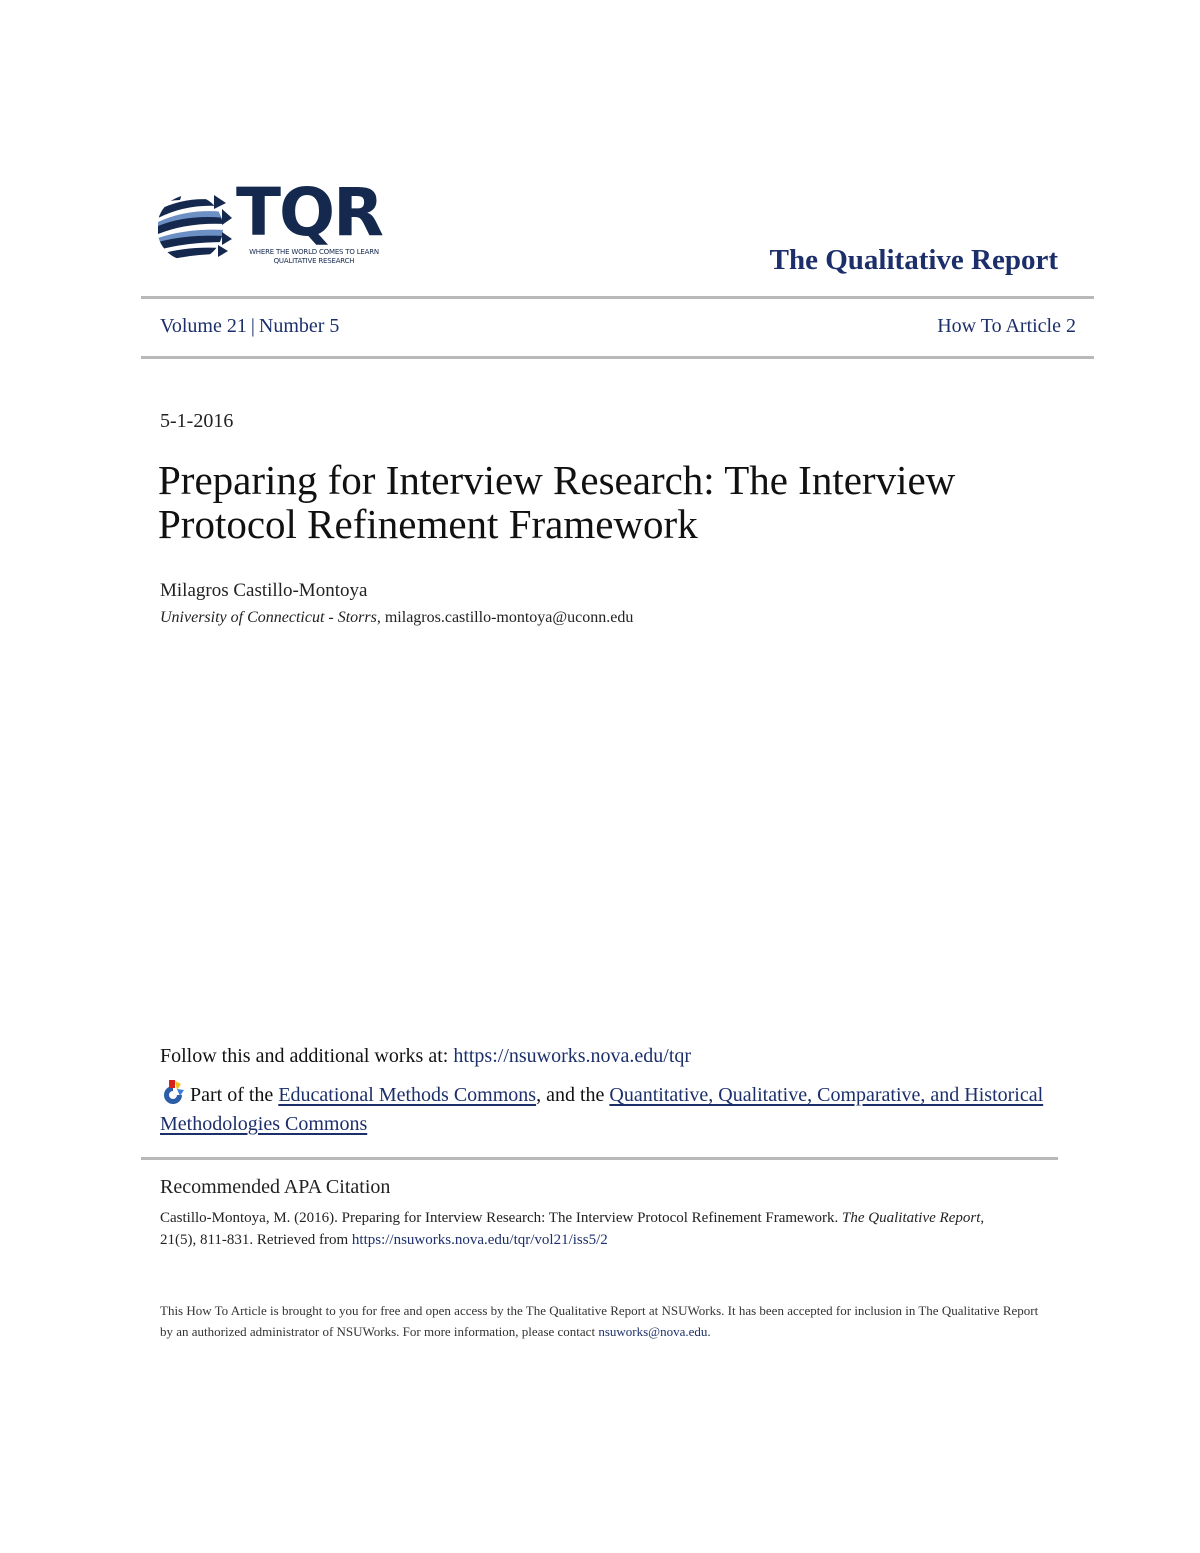 This screenshot has height=1553, width=1200. What do you see at coordinates (299, 326) in the screenshot?
I see `number-link: Number 5` at bounding box center [299, 326].